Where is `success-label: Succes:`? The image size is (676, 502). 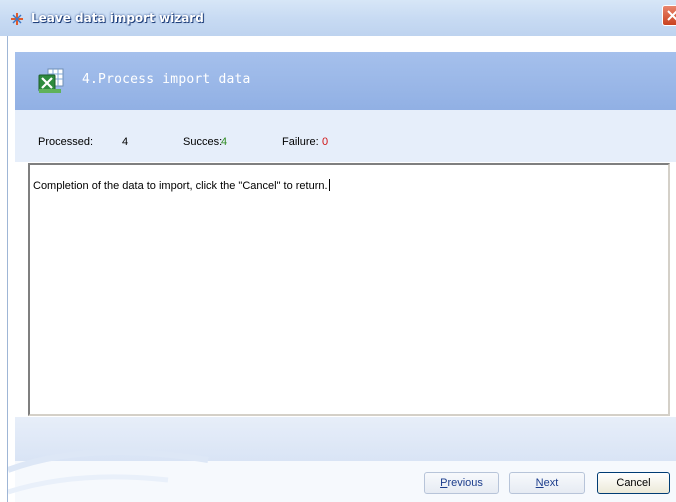 success-label: Succes: is located at coordinates (203, 142).